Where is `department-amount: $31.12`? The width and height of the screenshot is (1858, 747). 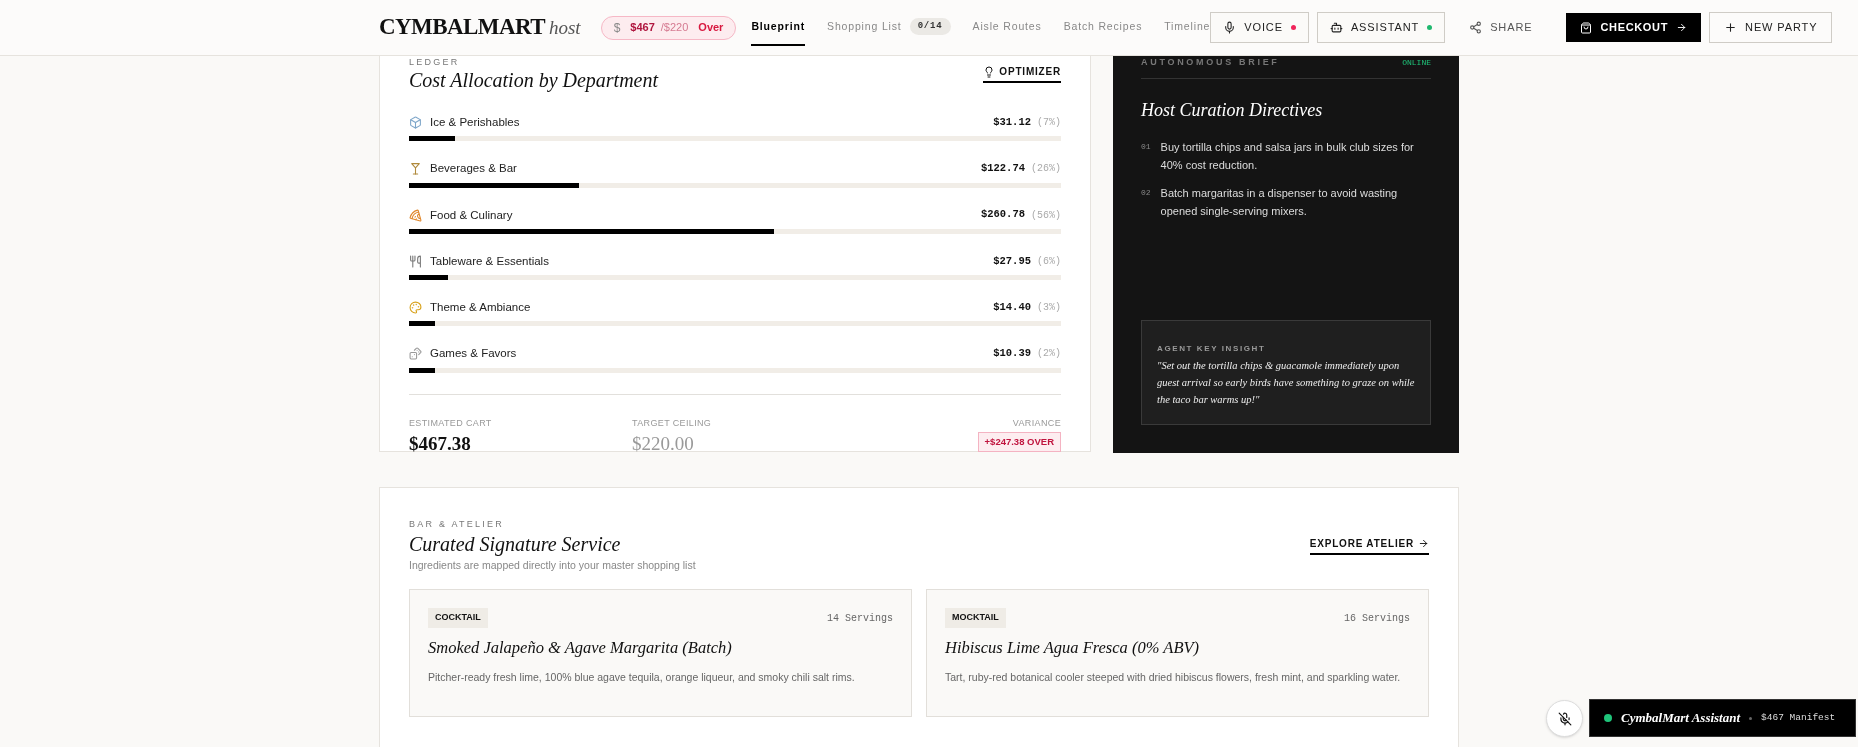
department-amount: $31.12 is located at coordinates (1012, 122).